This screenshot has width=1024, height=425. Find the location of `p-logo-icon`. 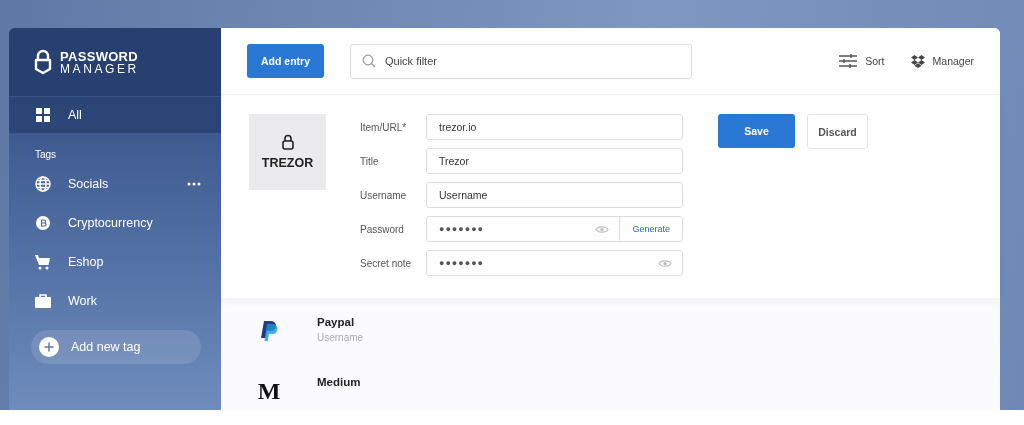

p-logo-icon is located at coordinates (269, 331).